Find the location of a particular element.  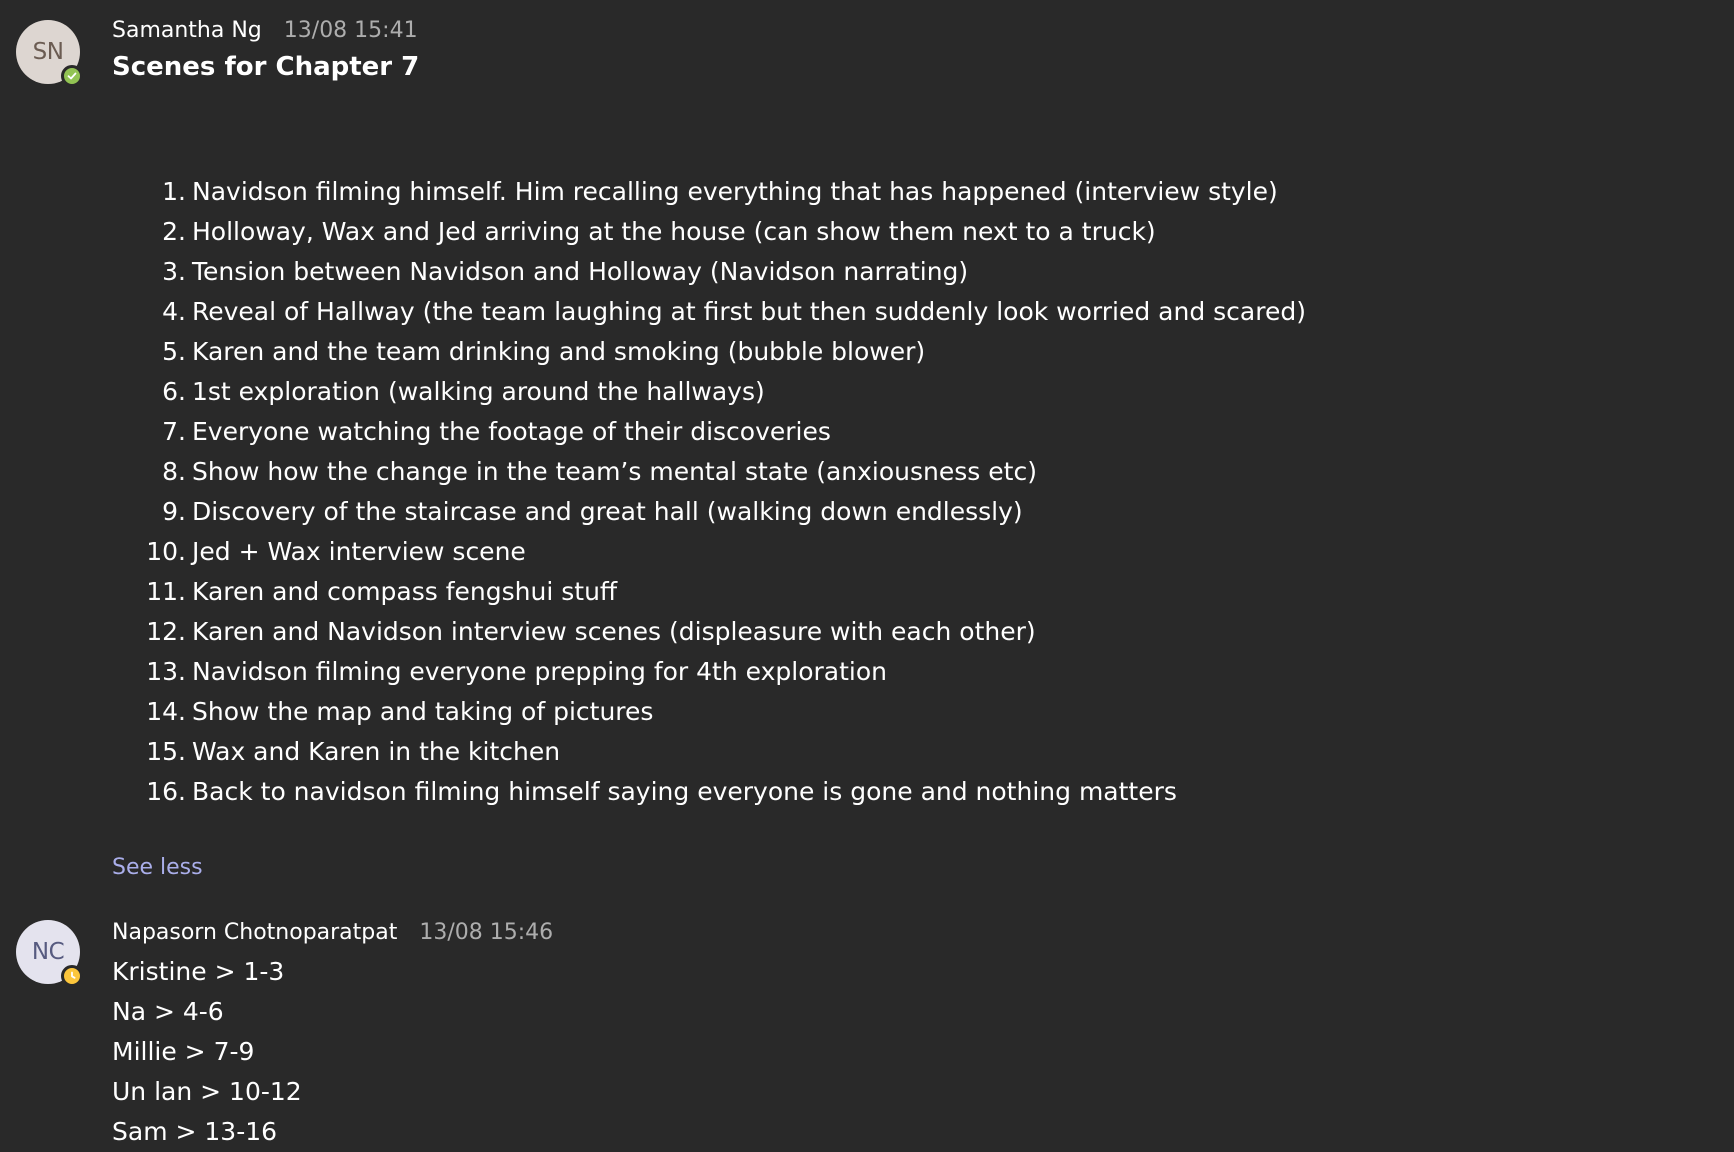

see-less-link: See less is located at coordinates (157, 867).